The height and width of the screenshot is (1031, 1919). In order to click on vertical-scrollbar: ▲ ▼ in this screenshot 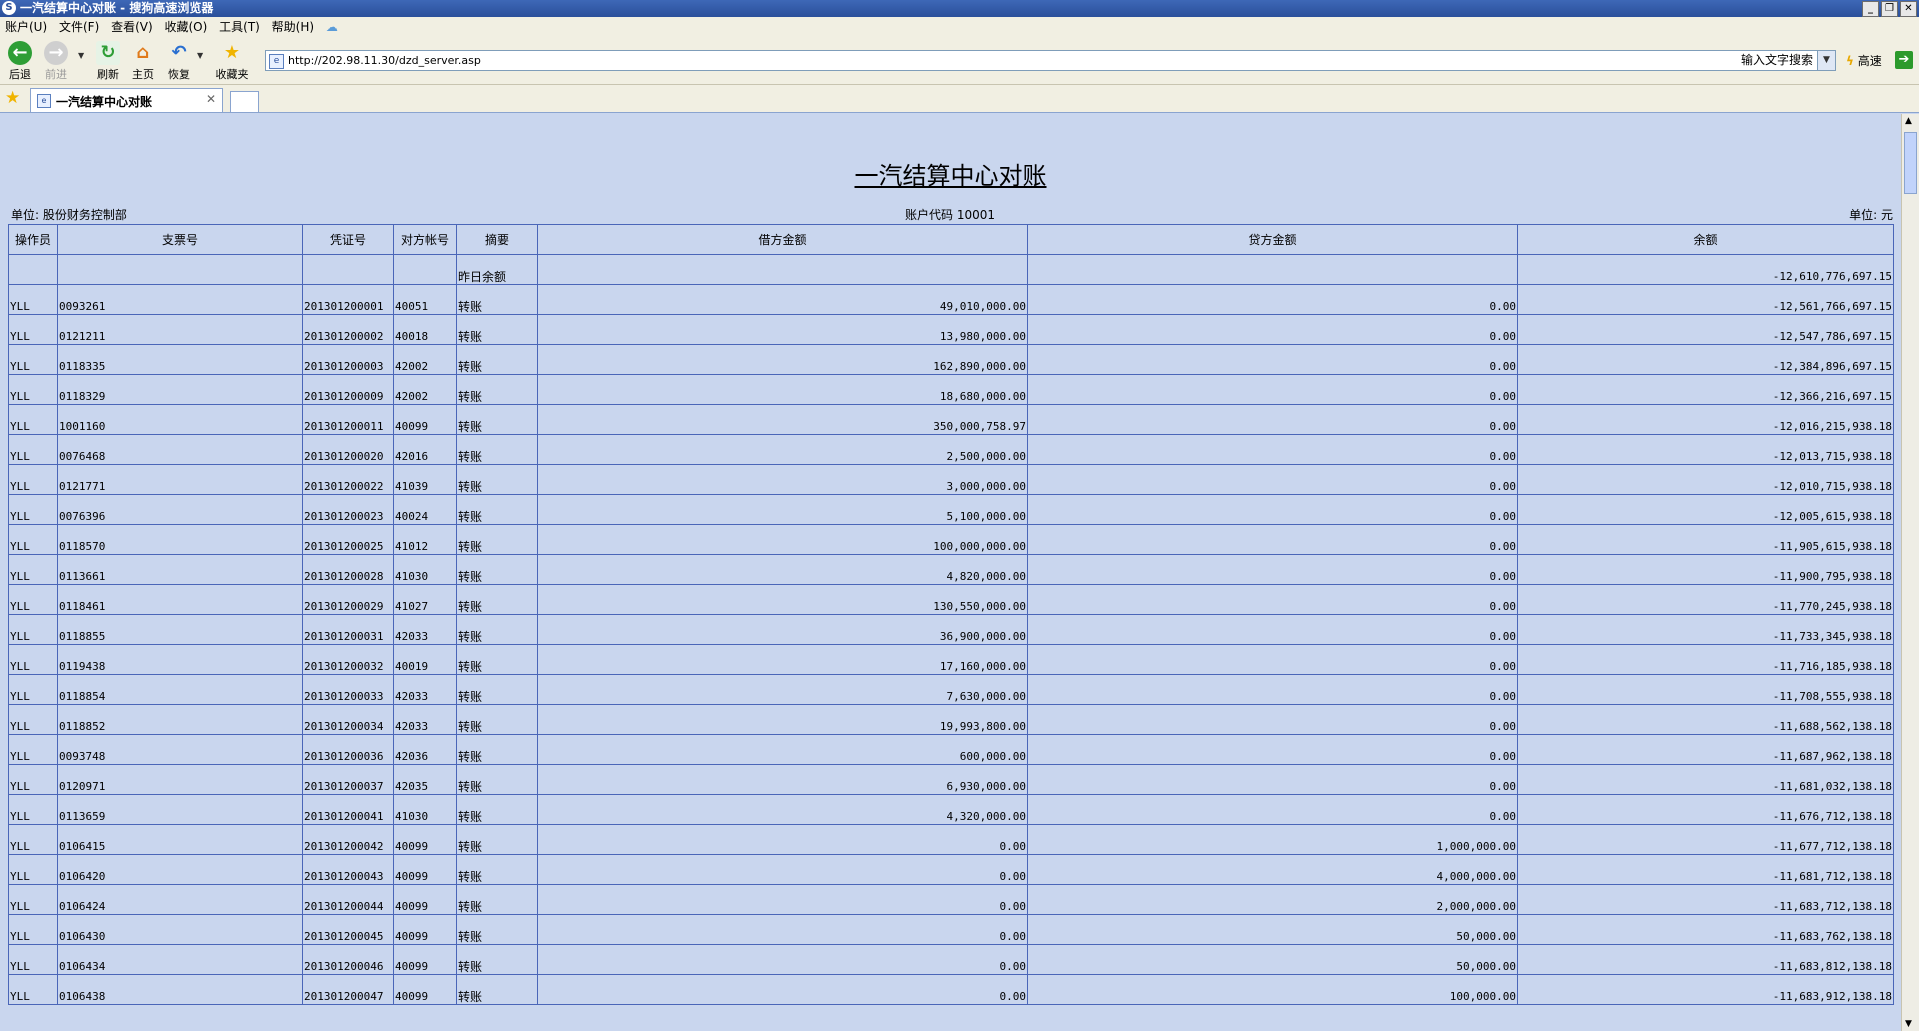, I will do `click(1910, 572)`.